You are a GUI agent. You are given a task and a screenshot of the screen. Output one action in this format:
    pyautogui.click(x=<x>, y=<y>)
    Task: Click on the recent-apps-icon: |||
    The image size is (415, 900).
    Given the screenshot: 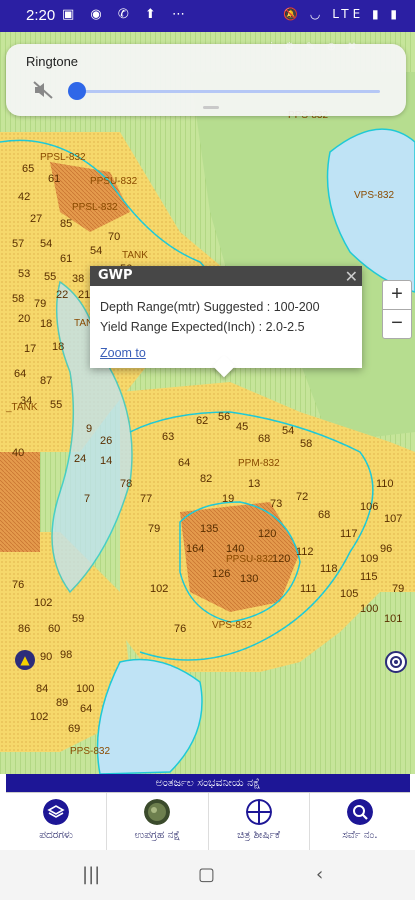 What is the action you would take?
    pyautogui.click(x=91, y=874)
    